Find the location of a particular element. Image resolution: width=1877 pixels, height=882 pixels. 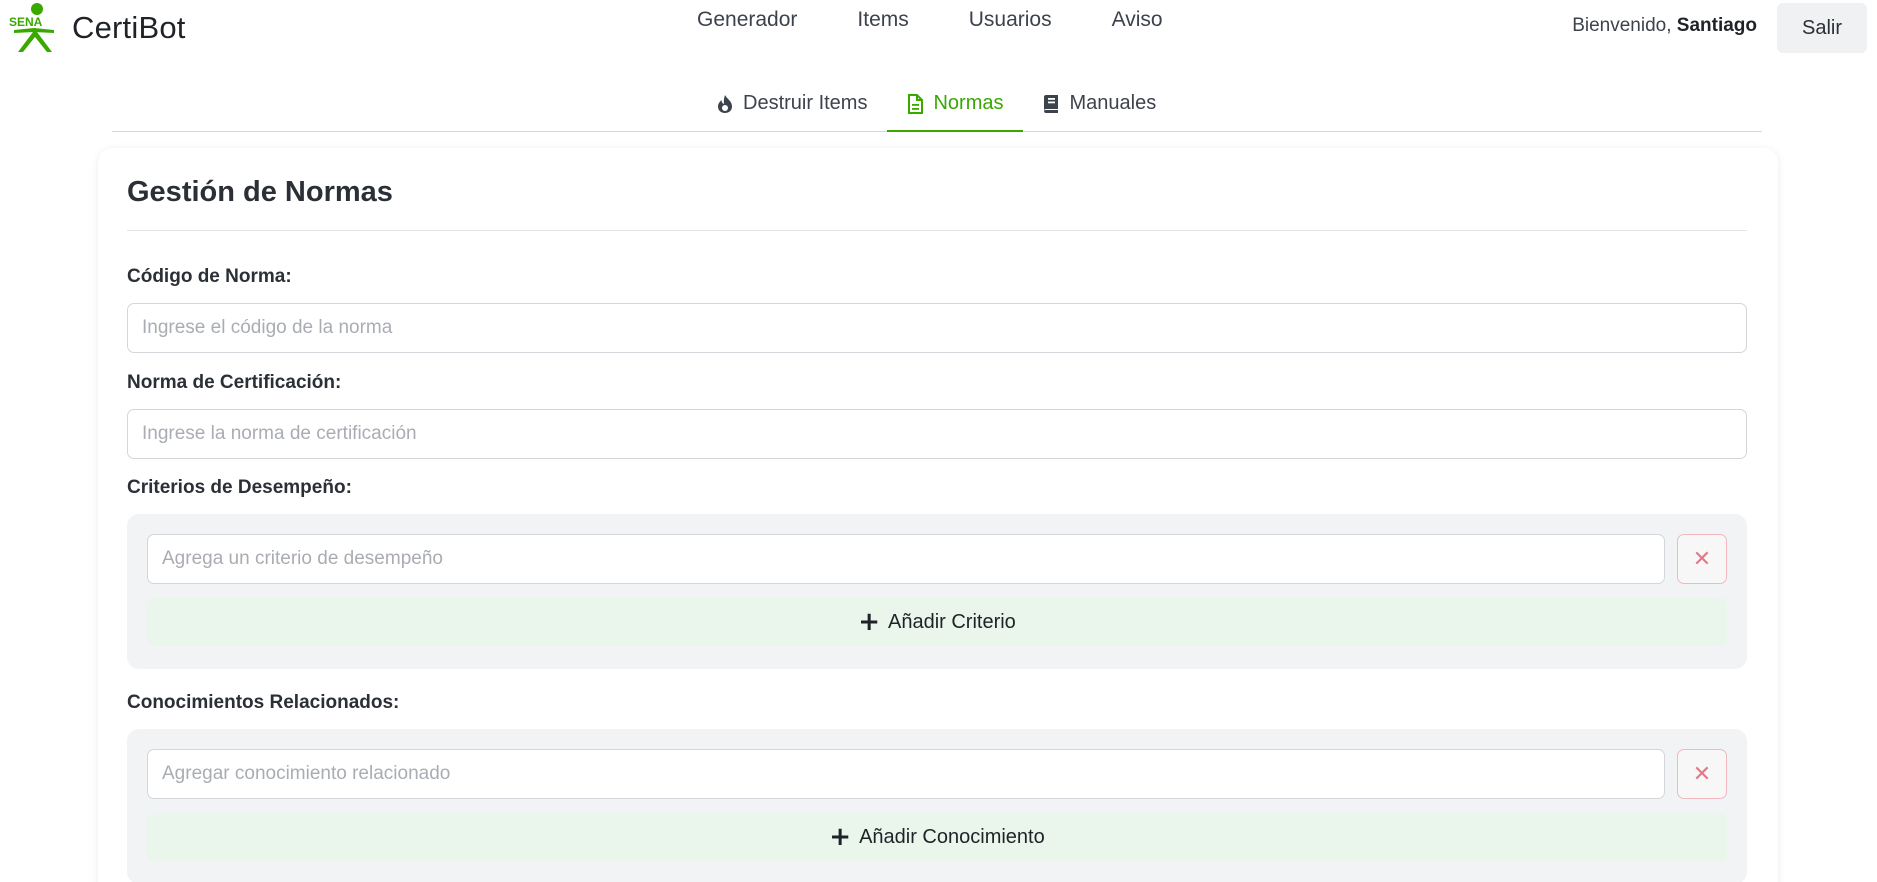

tab-destruir-items: Destruir Items is located at coordinates (792, 108).